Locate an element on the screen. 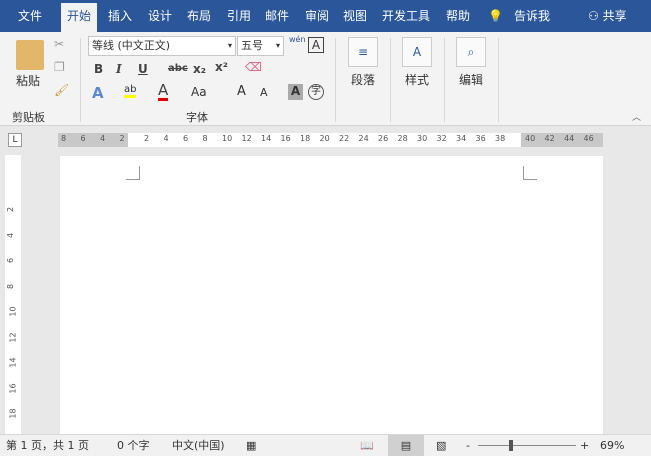 The height and width of the screenshot is (456, 651). language: 中文(中国) is located at coordinates (198, 445).